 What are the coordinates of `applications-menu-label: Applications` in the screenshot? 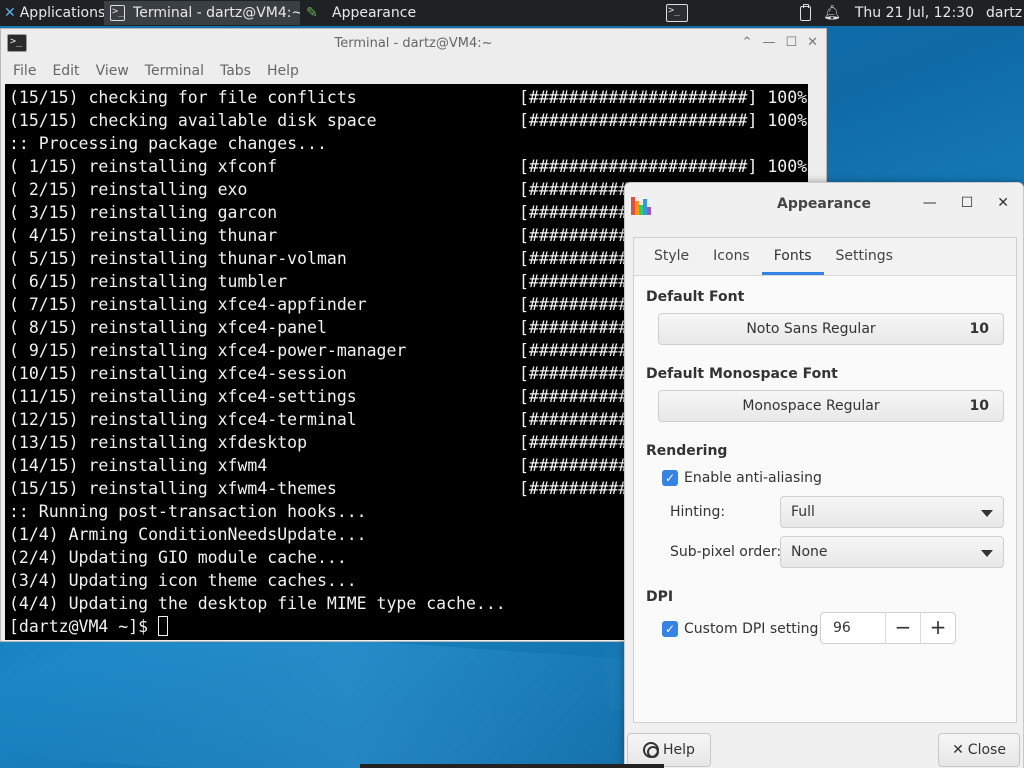 It's located at (61, 13).